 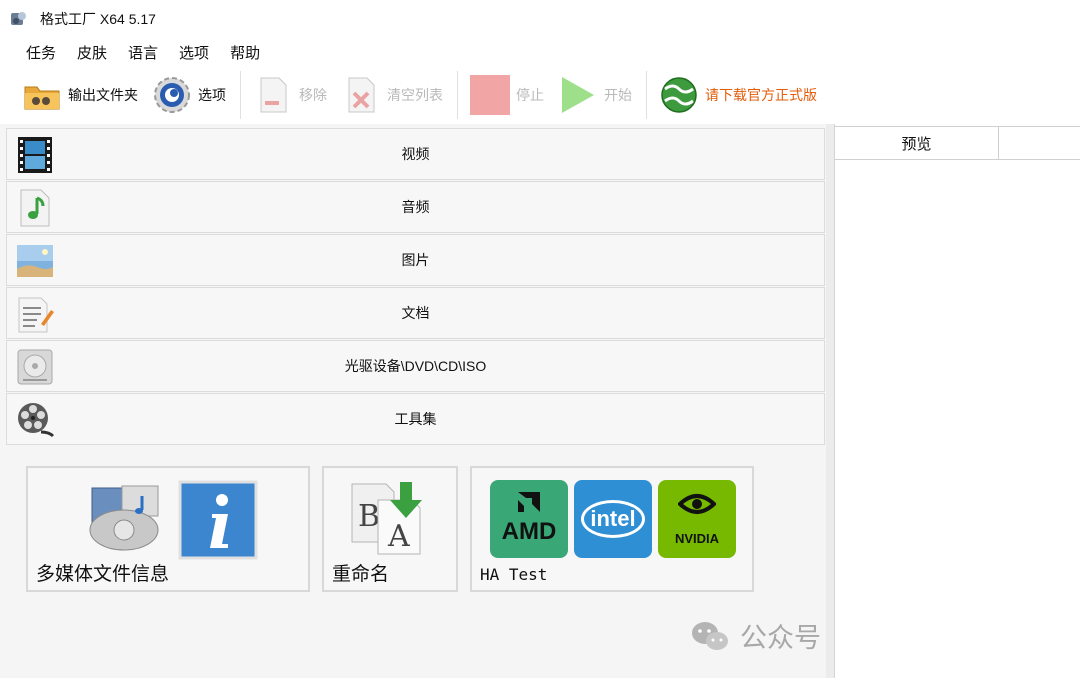 What do you see at coordinates (18, 18) in the screenshot?
I see `format-factory-icon` at bounding box center [18, 18].